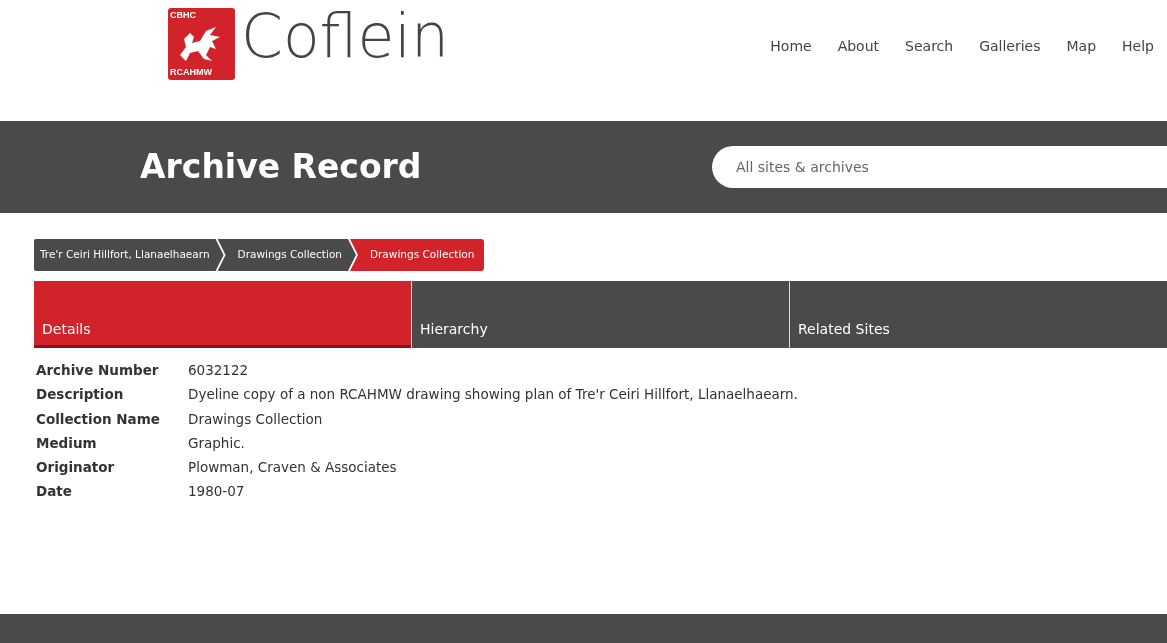 The image size is (1167, 643). Describe the element at coordinates (978, 314) in the screenshot. I see `tab: Related Sites` at that location.